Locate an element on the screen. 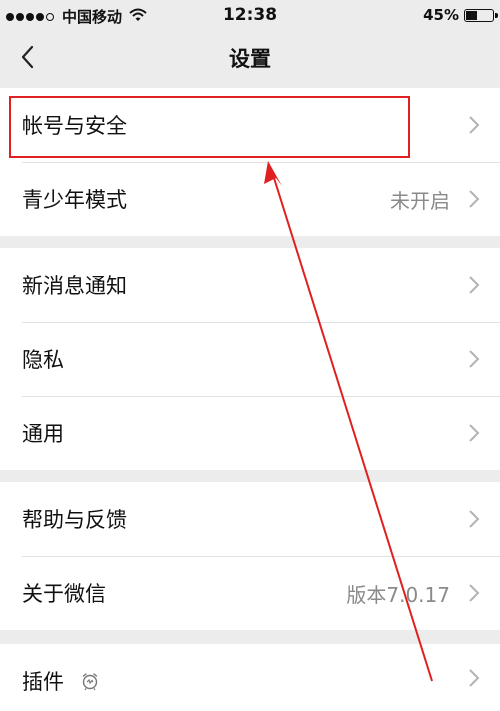  settings-item-label: 新消息通知 is located at coordinates (74, 286).